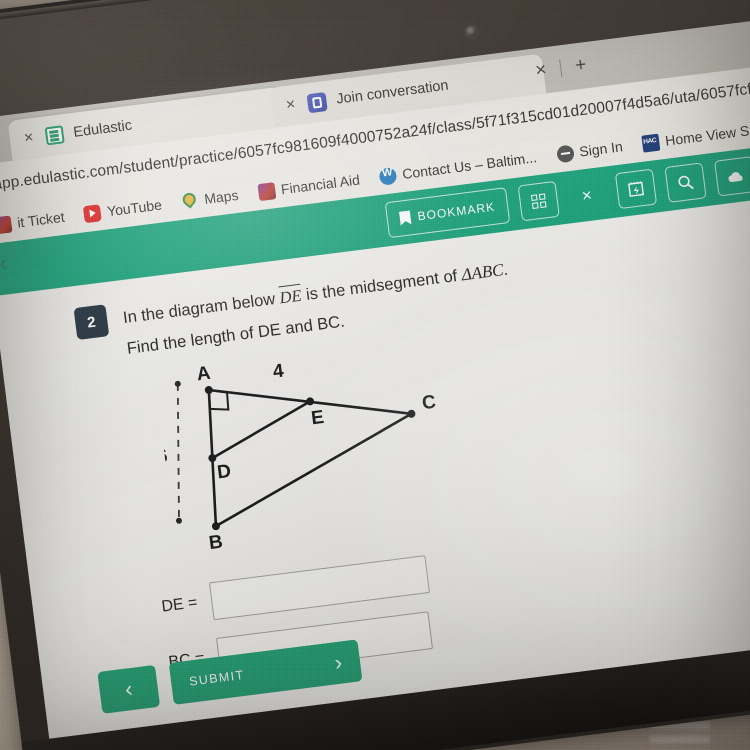 Image resolution: width=750 pixels, height=750 pixels. Describe the element at coordinates (381, 285) in the screenshot. I see `question-line1-middle: is the midsegment of` at that location.